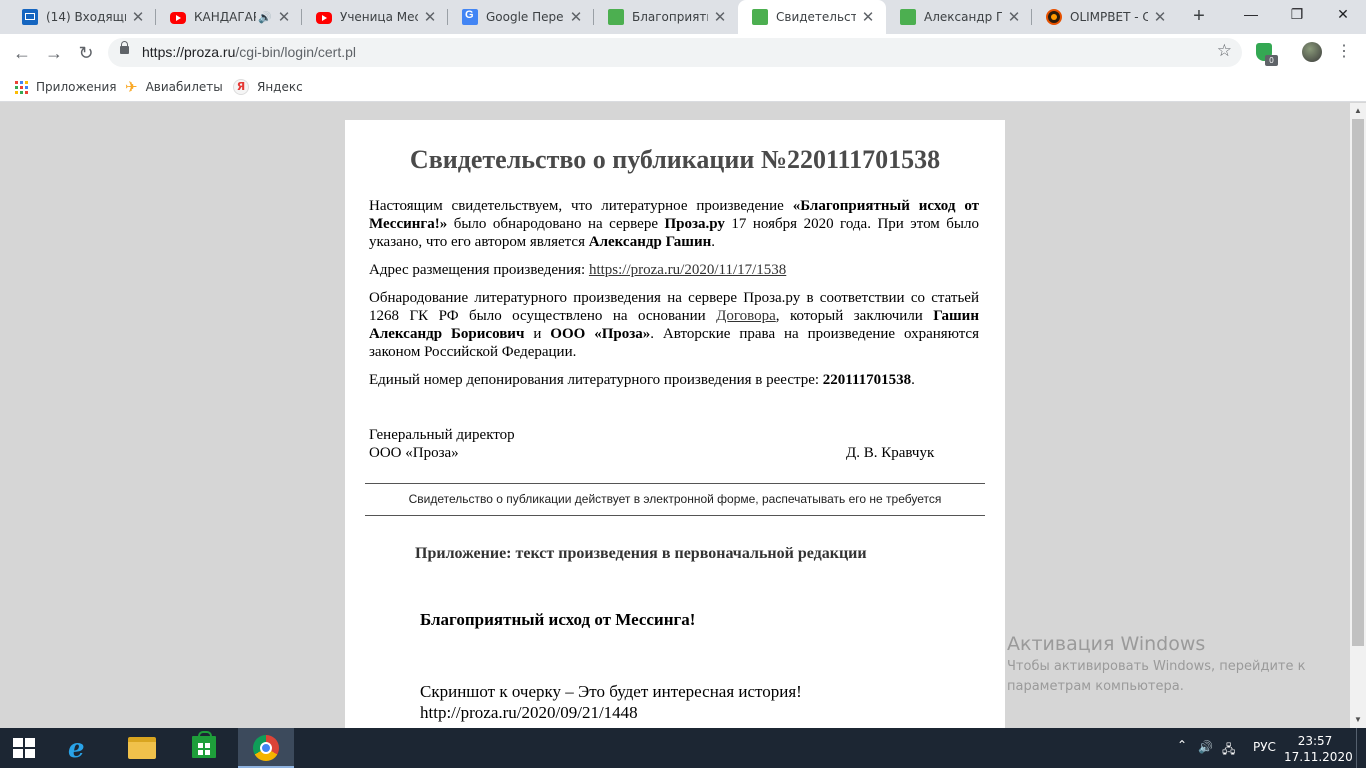 This screenshot has width=1366, height=768. Describe the element at coordinates (86, 17) in the screenshot. I see `tab-title: (14) Входящие` at that location.